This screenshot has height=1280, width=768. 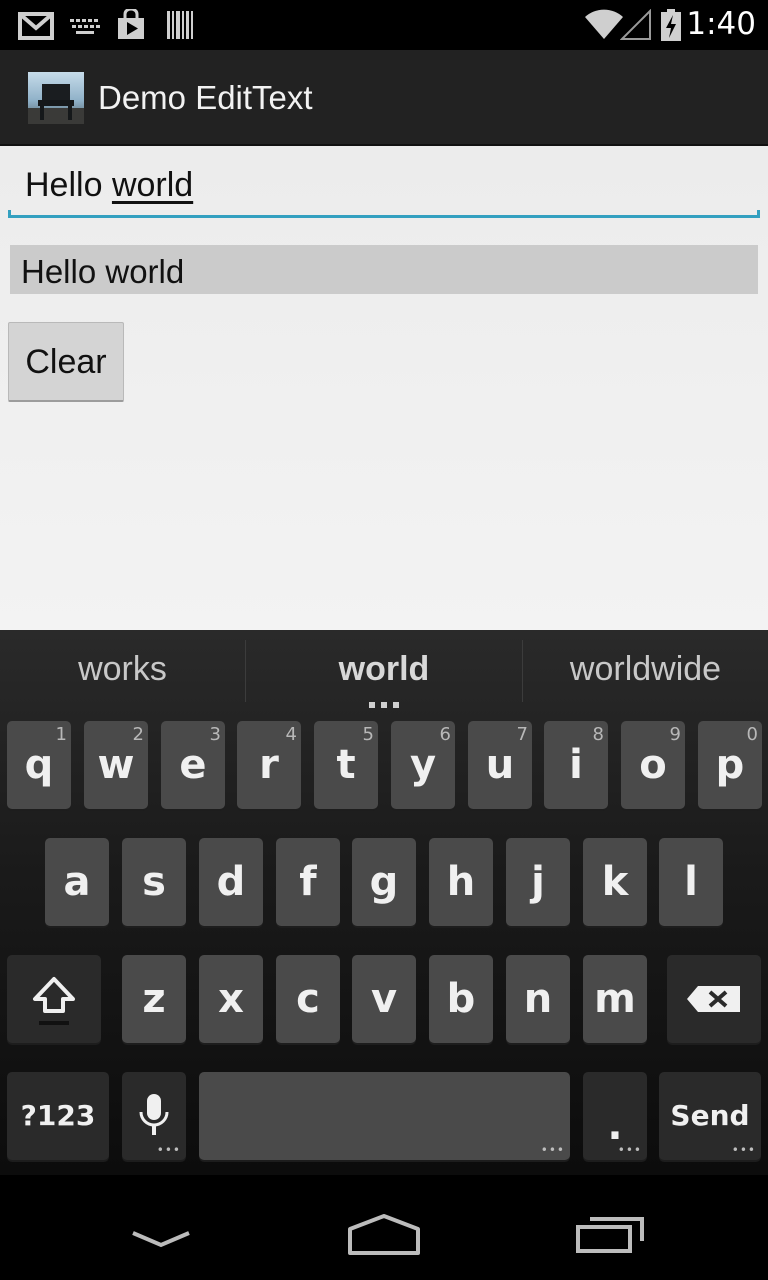 I want to click on suggestion-strip: works world worldwide, so click(x=384, y=672).